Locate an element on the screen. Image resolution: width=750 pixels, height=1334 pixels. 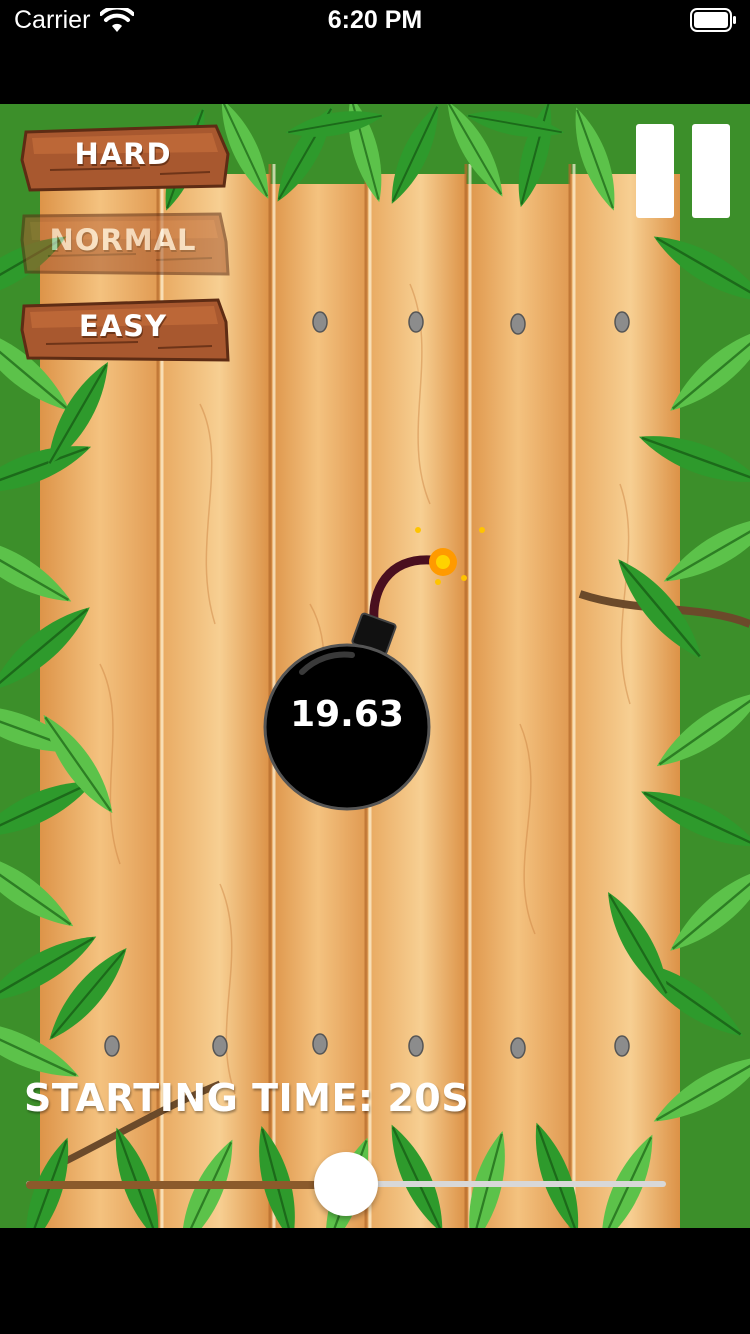
normal-button: NORMAL is located at coordinates (126, 244).